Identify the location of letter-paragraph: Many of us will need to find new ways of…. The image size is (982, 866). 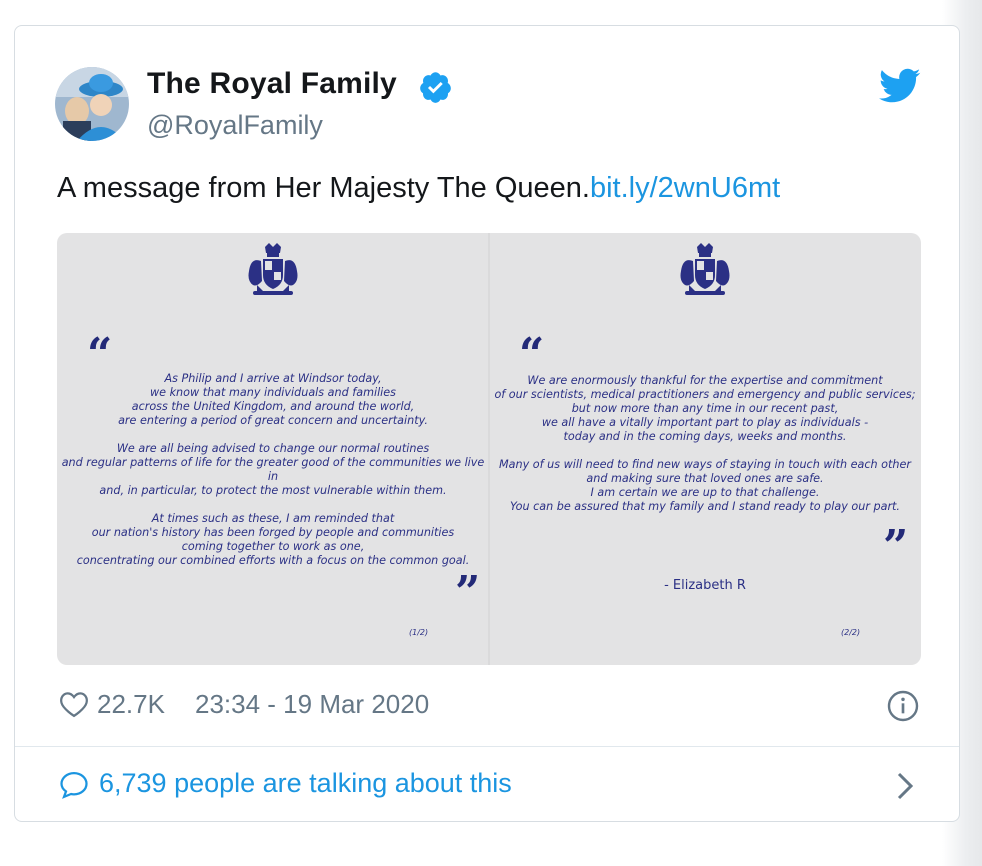
(705, 485).